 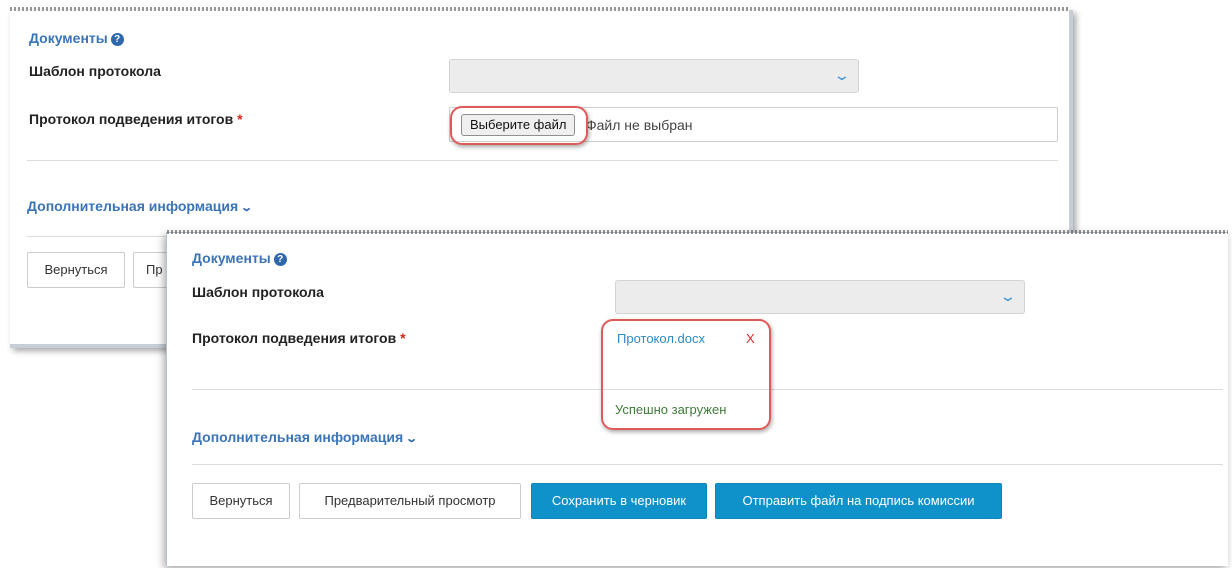 I want to click on send-for-signature-button: Отправить файл на подпись комиссии, so click(x=858, y=501).